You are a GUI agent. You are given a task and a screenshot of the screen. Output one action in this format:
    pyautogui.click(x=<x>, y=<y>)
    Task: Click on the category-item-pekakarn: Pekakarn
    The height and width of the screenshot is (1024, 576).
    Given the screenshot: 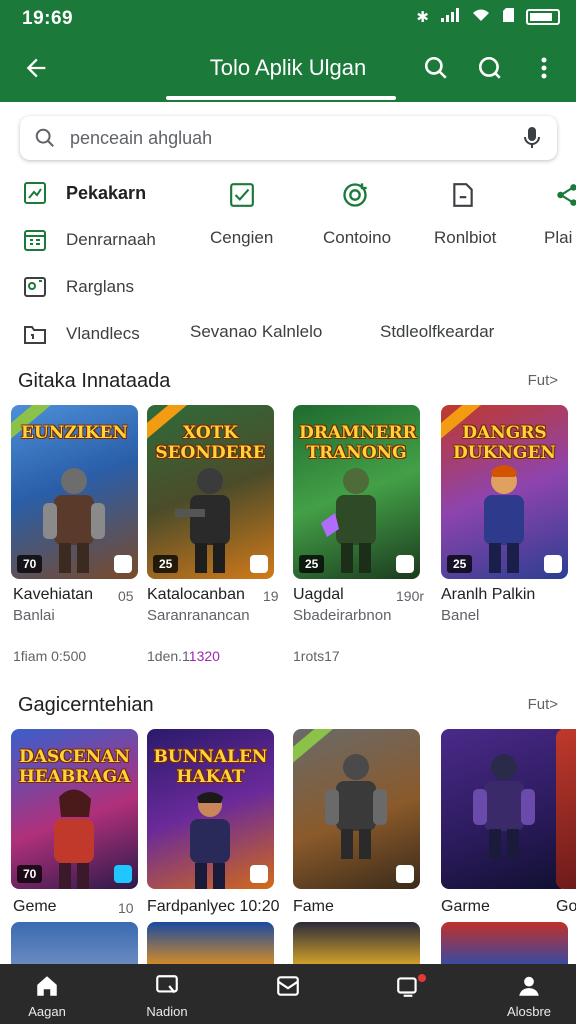 What is the action you would take?
    pyautogui.click(x=84, y=193)
    